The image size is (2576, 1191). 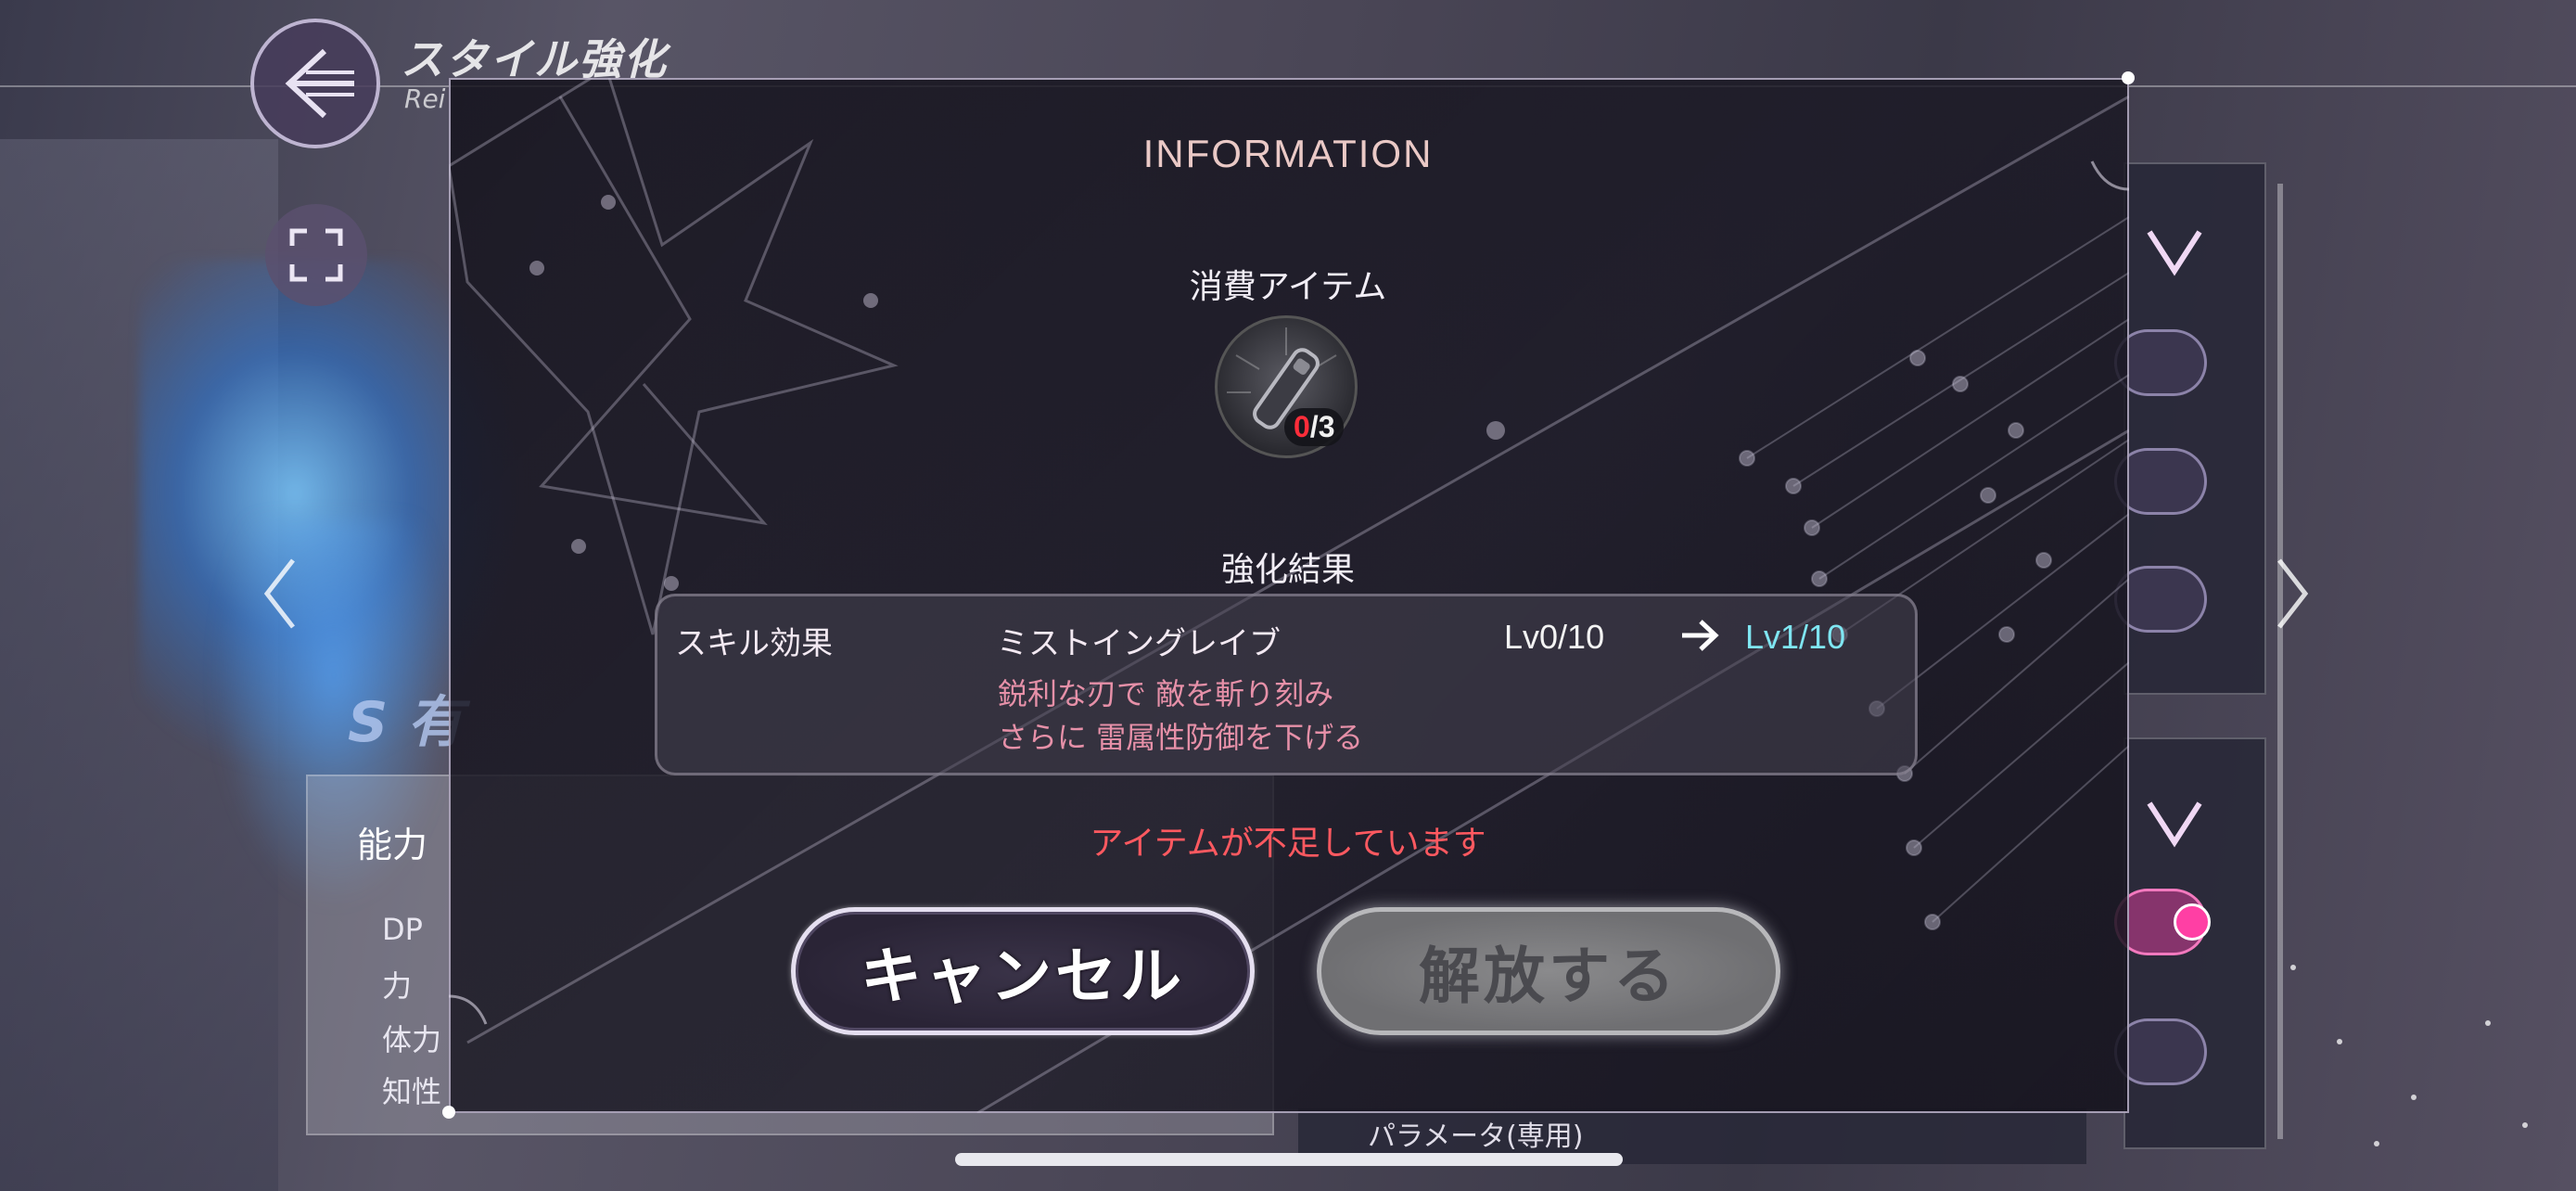 What do you see at coordinates (1548, 977) in the screenshot?
I see `release-button-label: 解放する` at bounding box center [1548, 977].